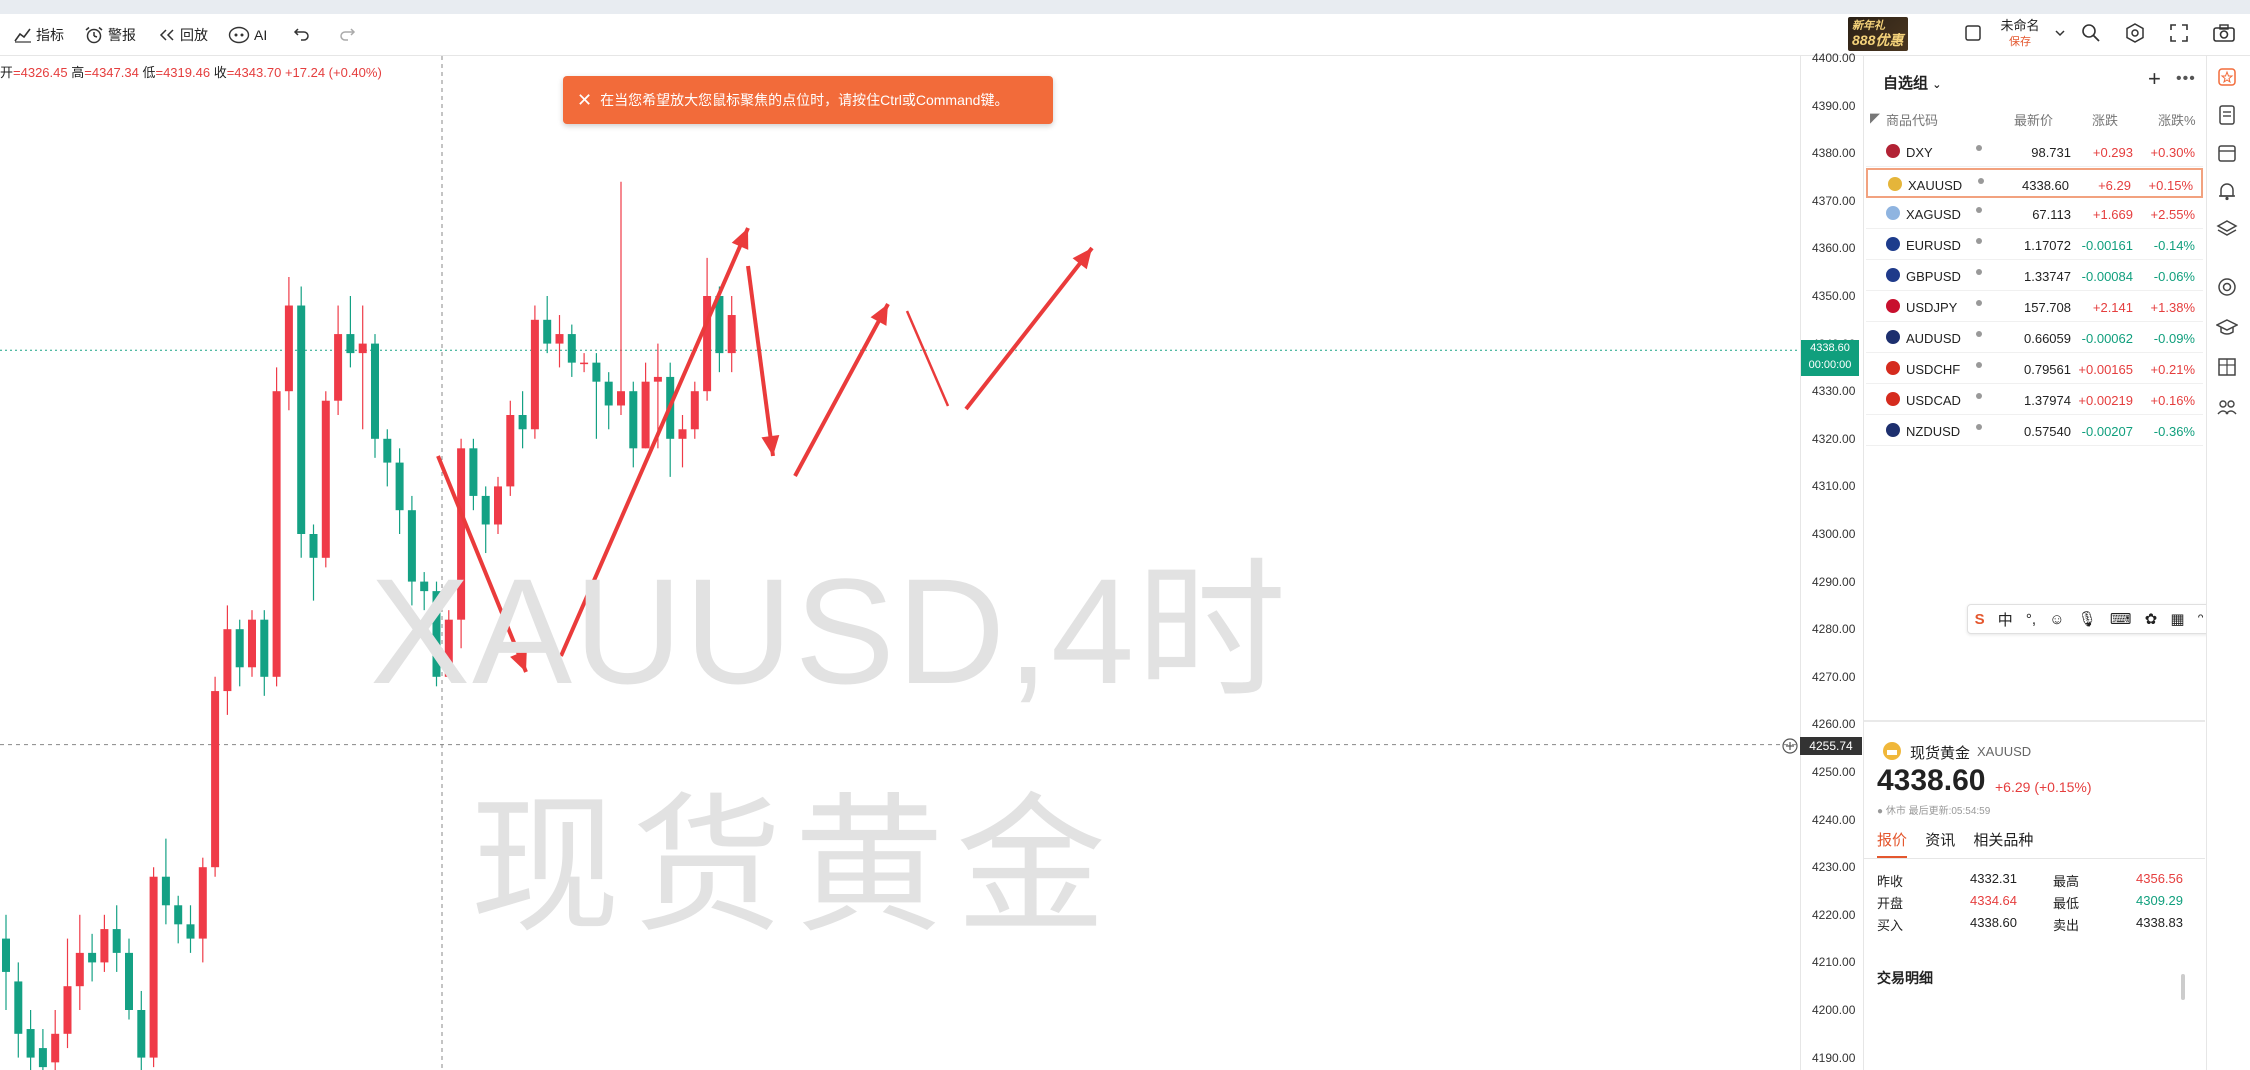  What do you see at coordinates (2227, 407) in the screenshot?
I see `community-icon` at bounding box center [2227, 407].